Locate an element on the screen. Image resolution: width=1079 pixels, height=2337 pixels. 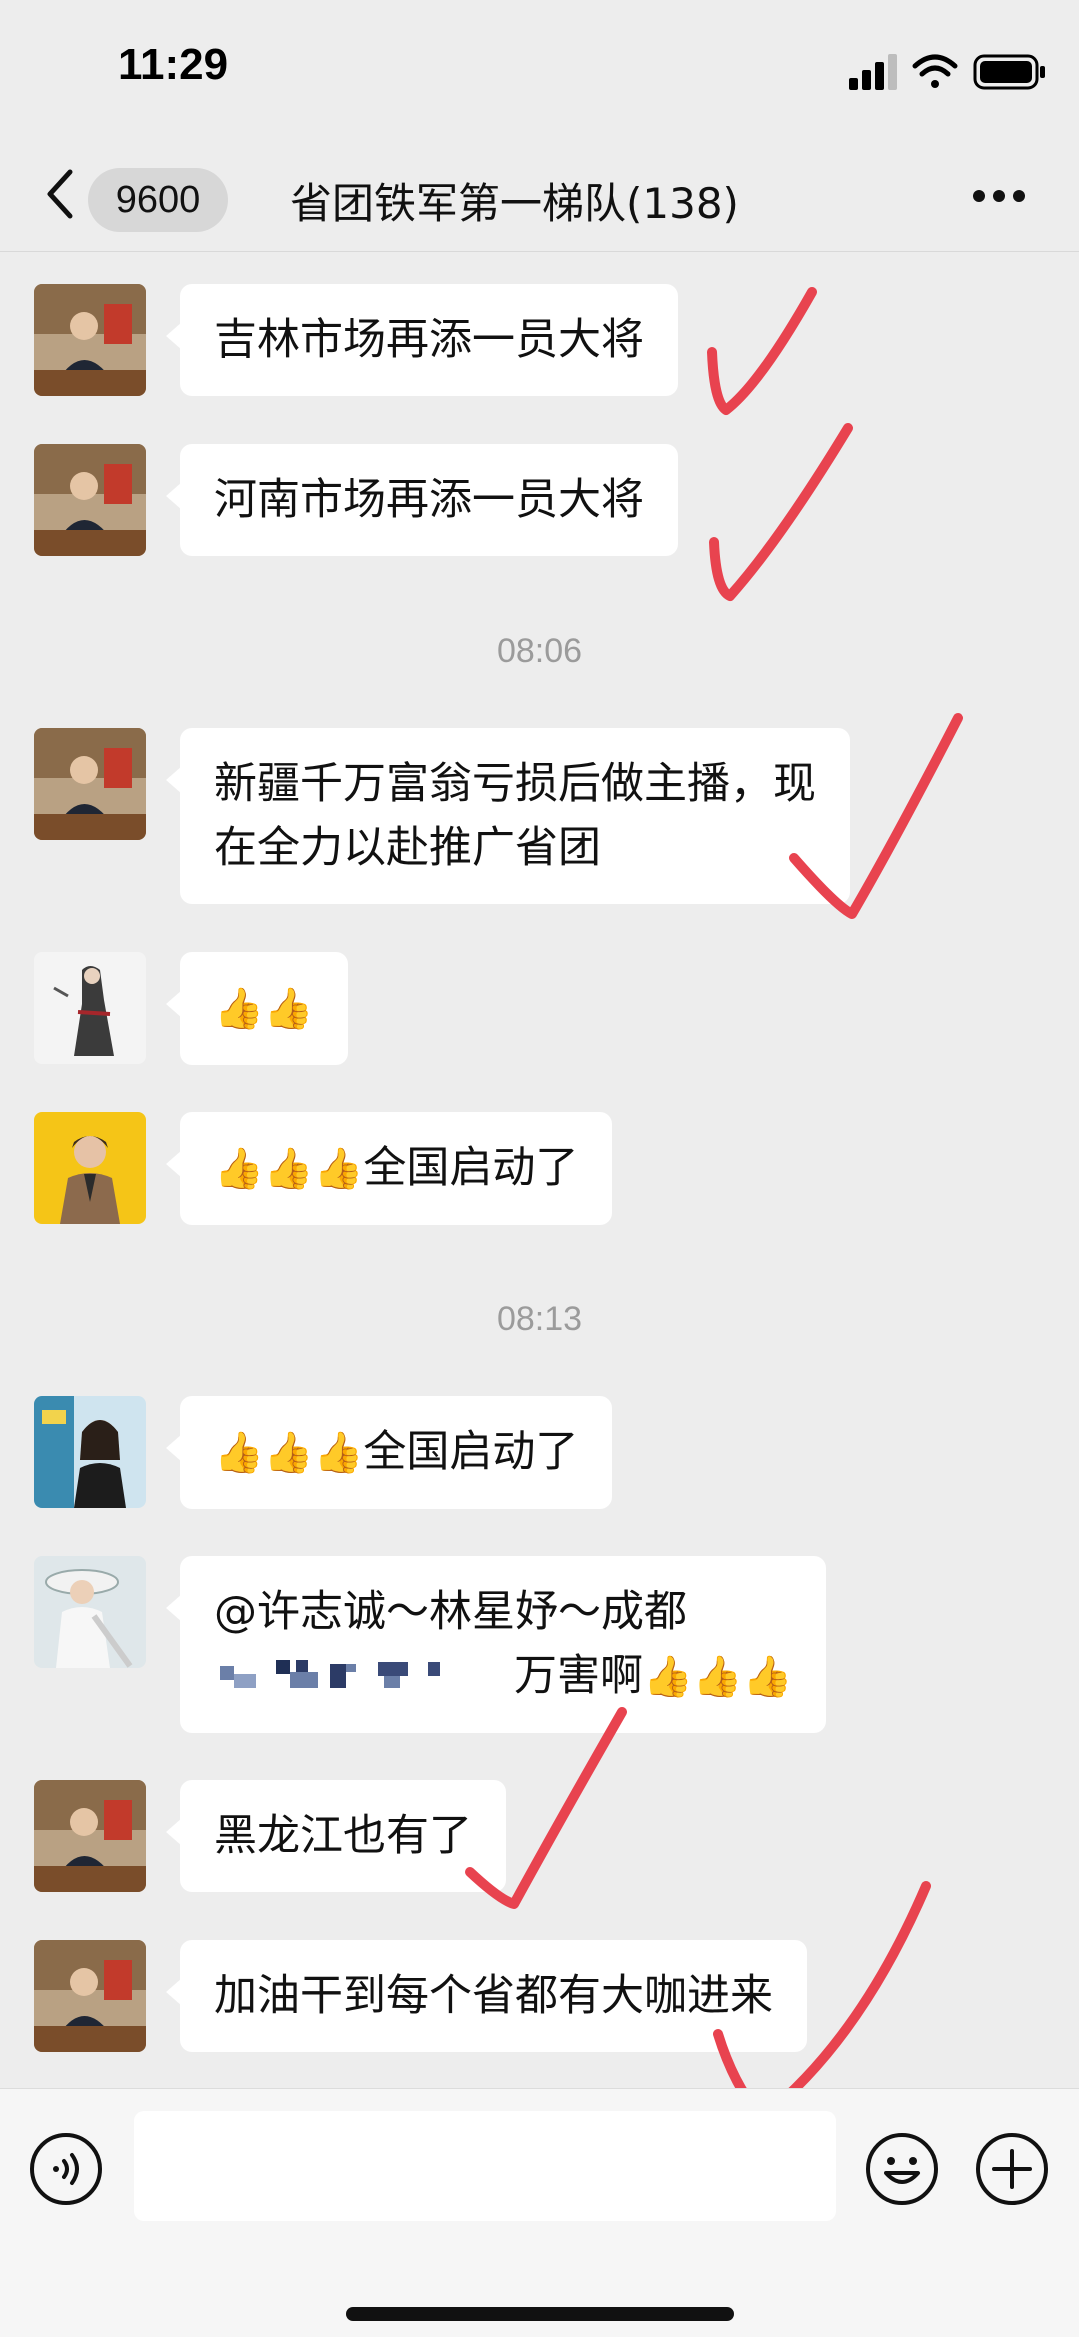
plus-icon is located at coordinates (1012, 2169).